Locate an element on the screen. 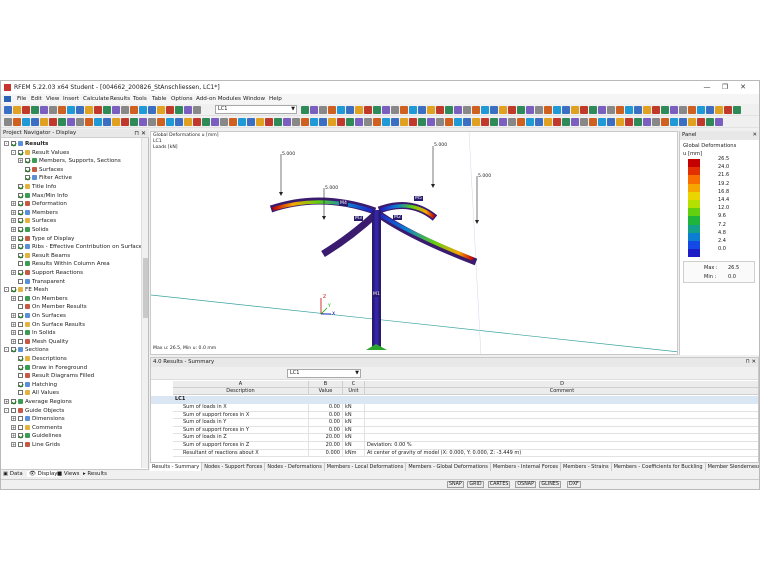 This screenshot has height=570, width=760. collapse-icon: - is located at coordinates (13, 152).